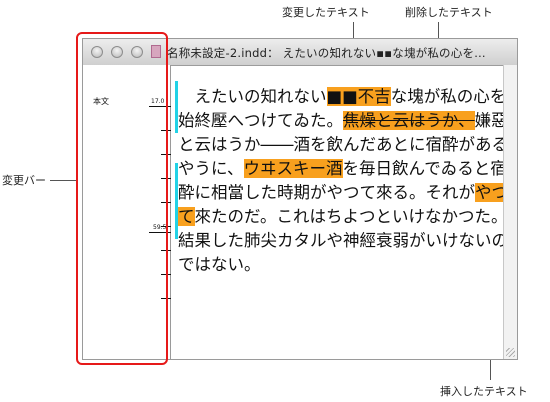  I want to click on text-line: 結果した肺尖カタルや神經衰弱がいけないの, so click(343, 240).